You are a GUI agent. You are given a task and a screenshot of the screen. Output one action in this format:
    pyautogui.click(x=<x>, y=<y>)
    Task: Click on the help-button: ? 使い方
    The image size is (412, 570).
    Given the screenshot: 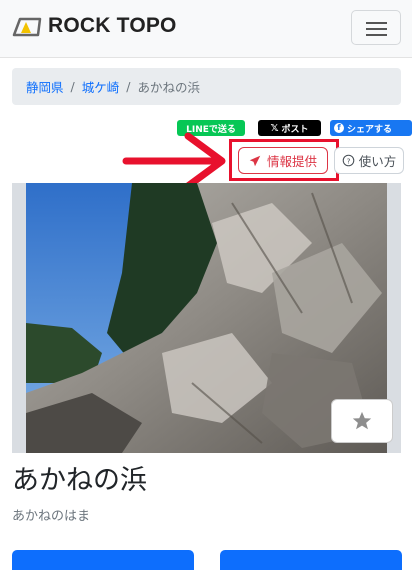 What is the action you would take?
    pyautogui.click(x=369, y=160)
    